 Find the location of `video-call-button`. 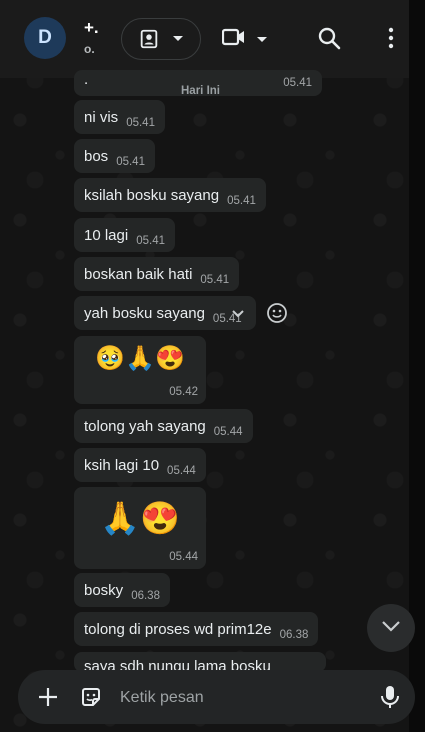

video-call-button is located at coordinates (244, 39).